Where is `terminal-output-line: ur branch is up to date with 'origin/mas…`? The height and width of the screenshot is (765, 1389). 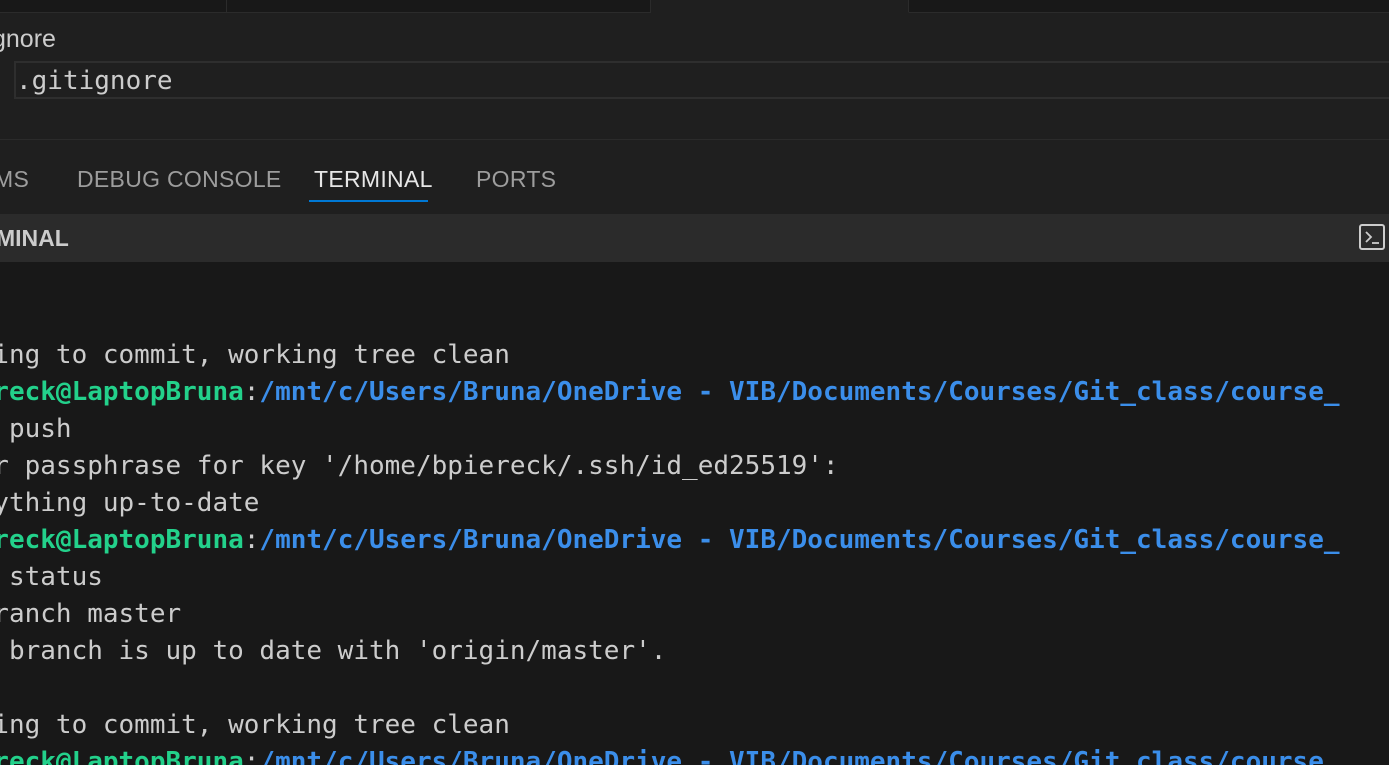 terminal-output-line: ur branch is up to date with 'origin/mas… is located at coordinates (333, 651).